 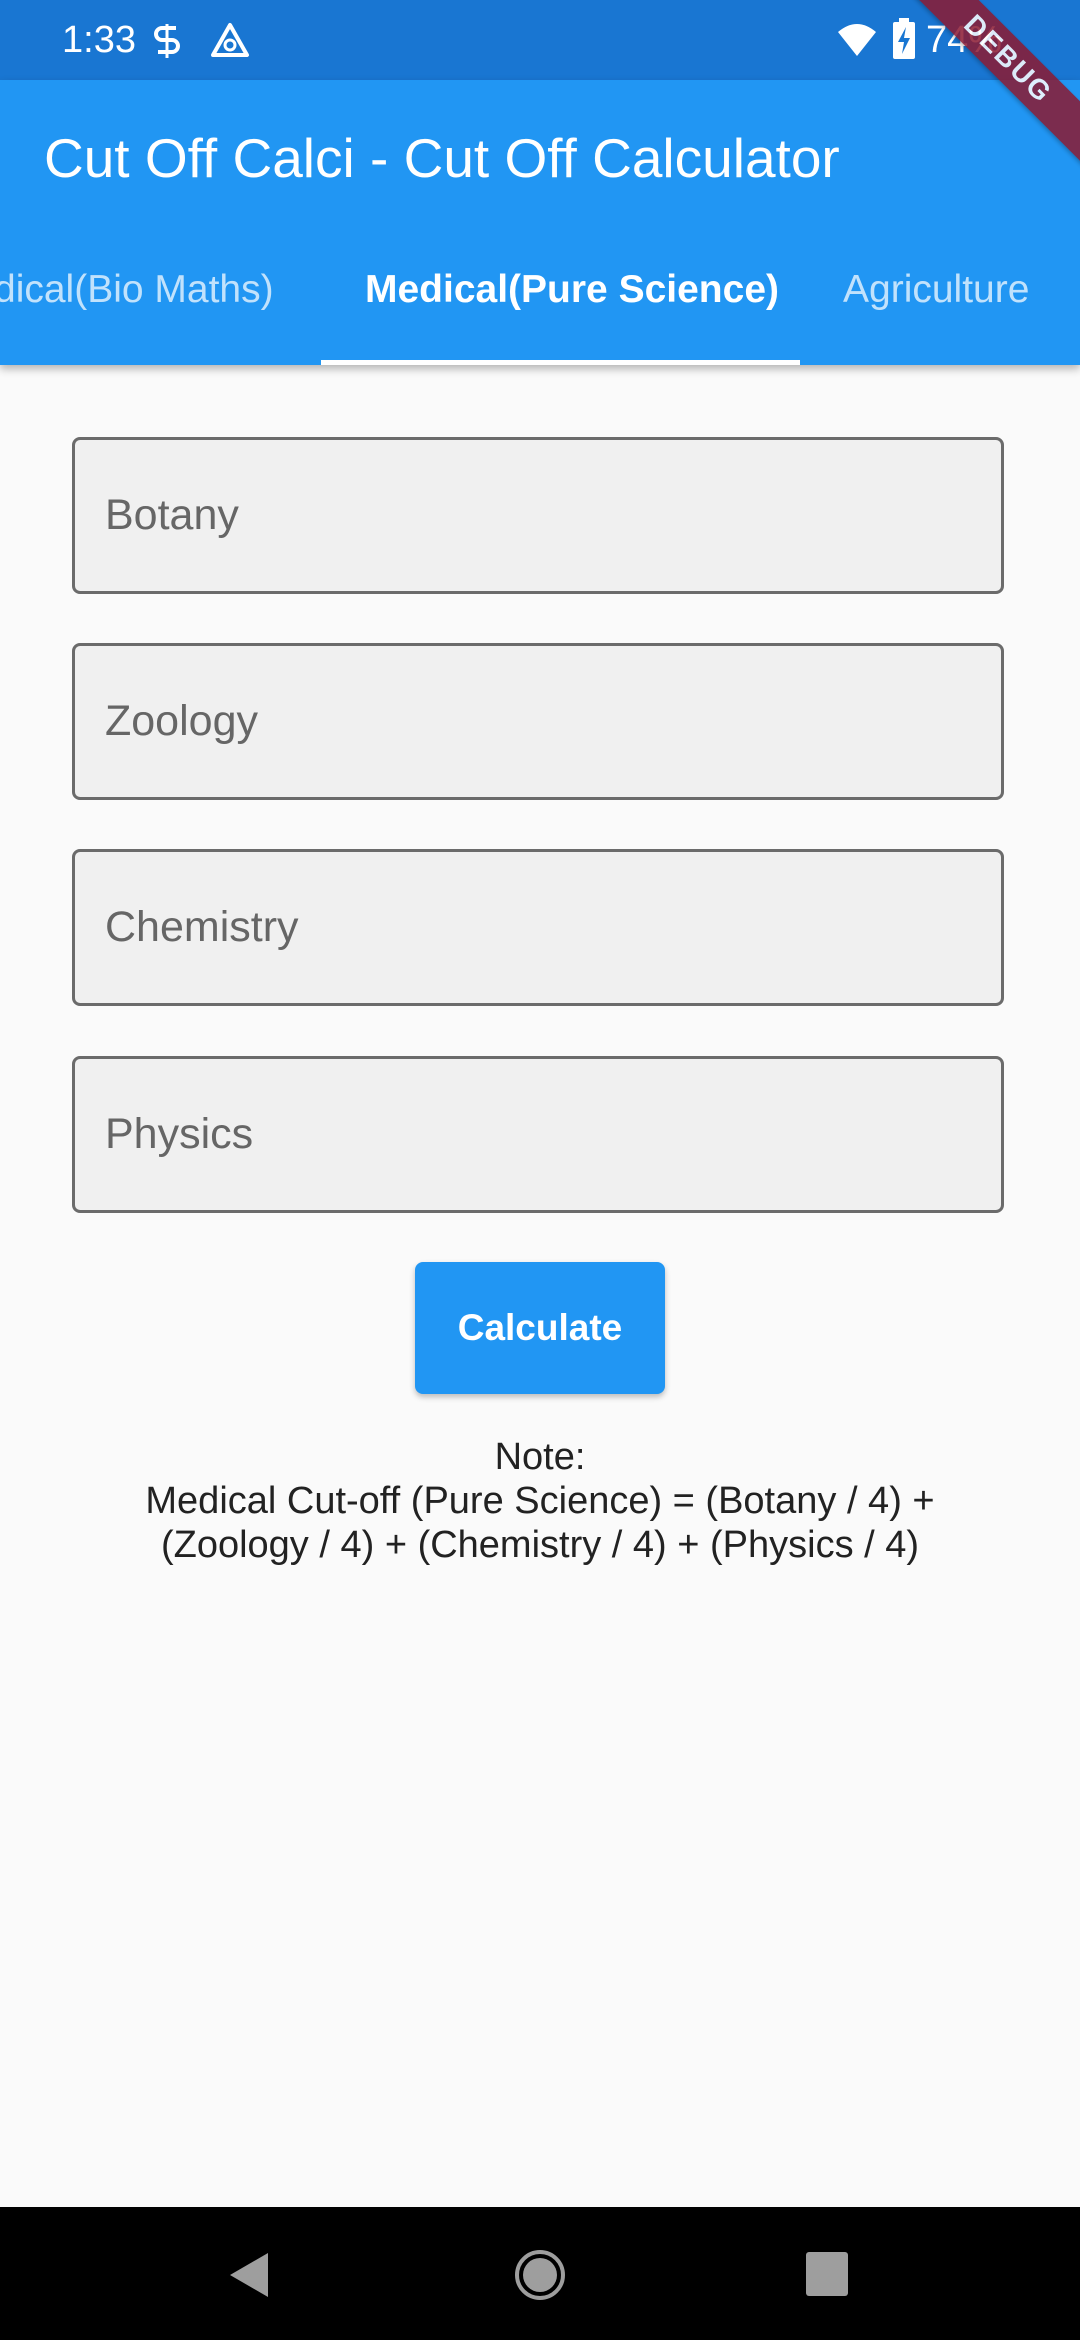 What do you see at coordinates (99, 40) in the screenshot?
I see `status-time: 1:33` at bounding box center [99, 40].